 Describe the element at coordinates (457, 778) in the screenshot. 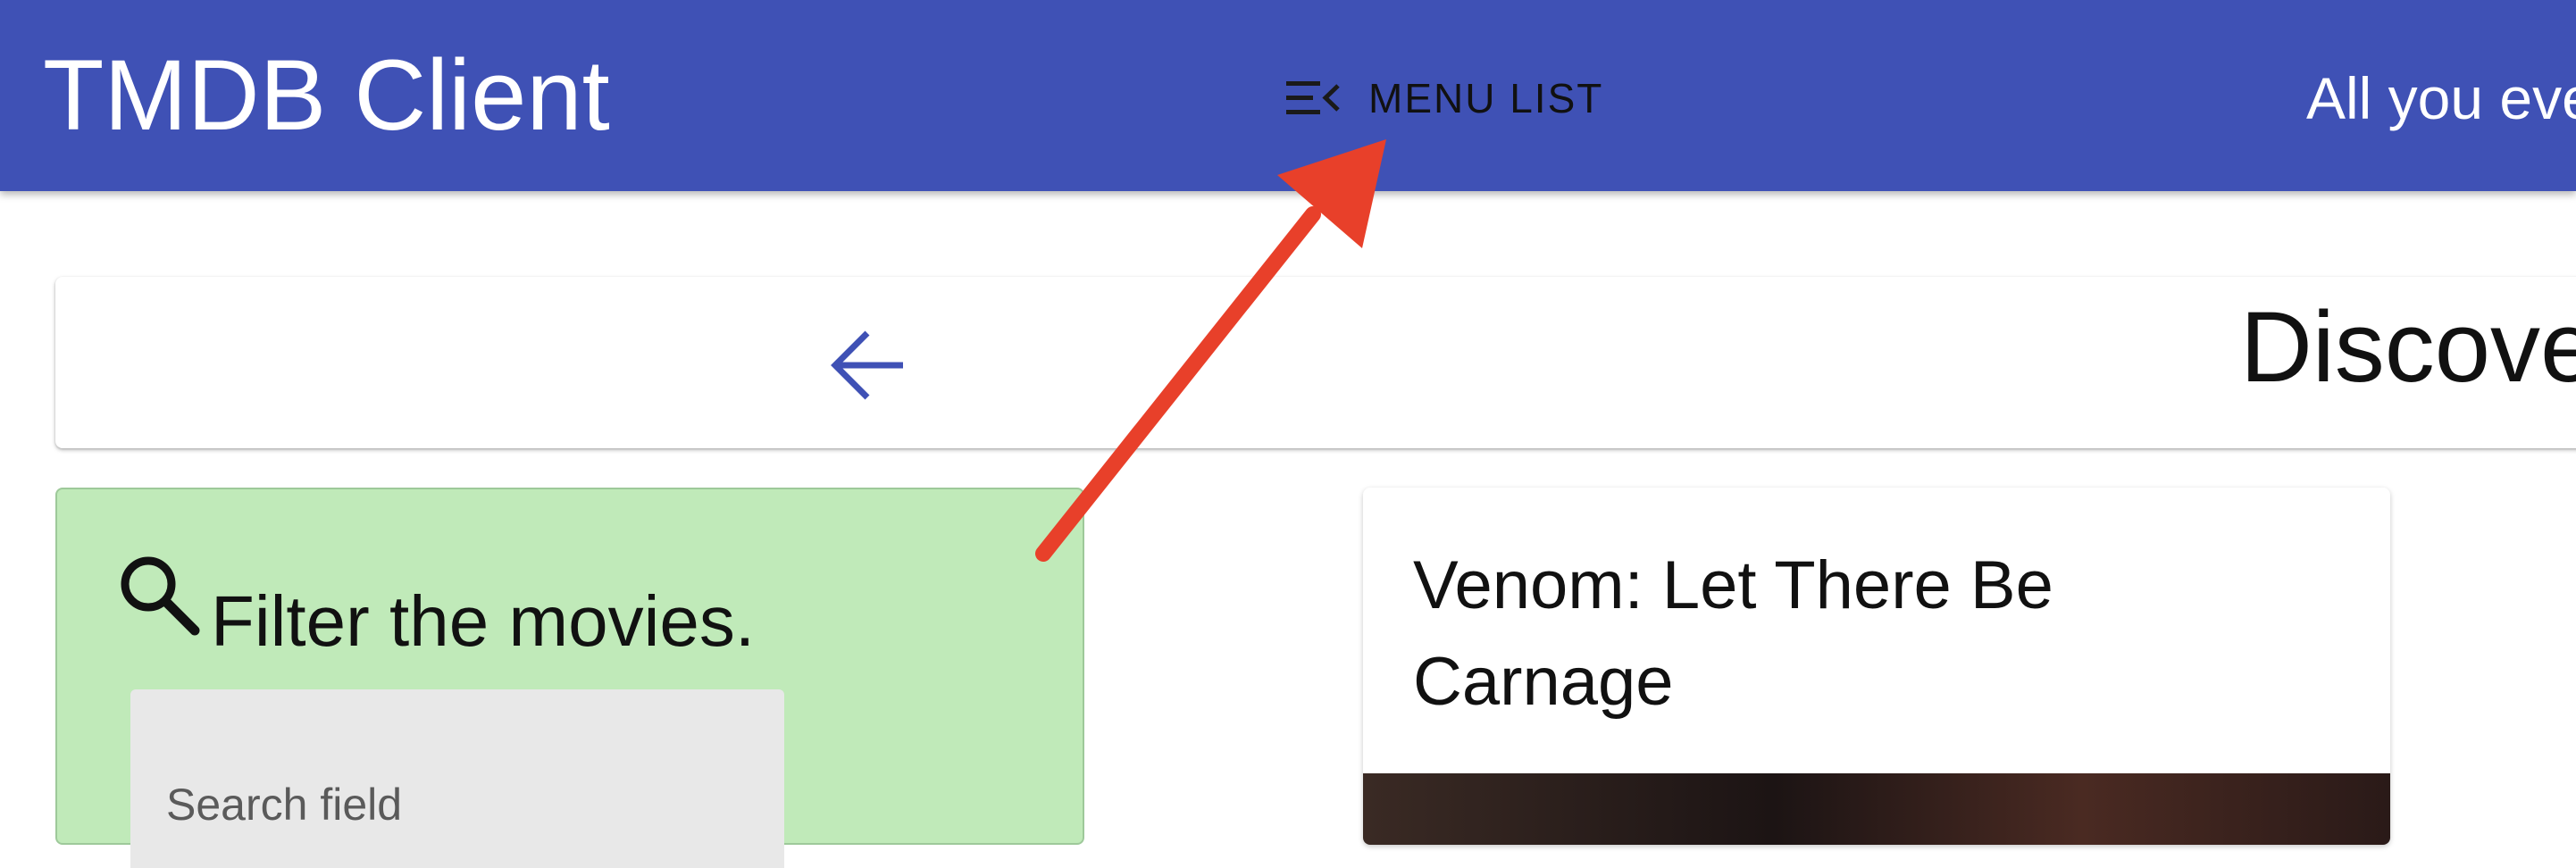

I see `search-input` at that location.